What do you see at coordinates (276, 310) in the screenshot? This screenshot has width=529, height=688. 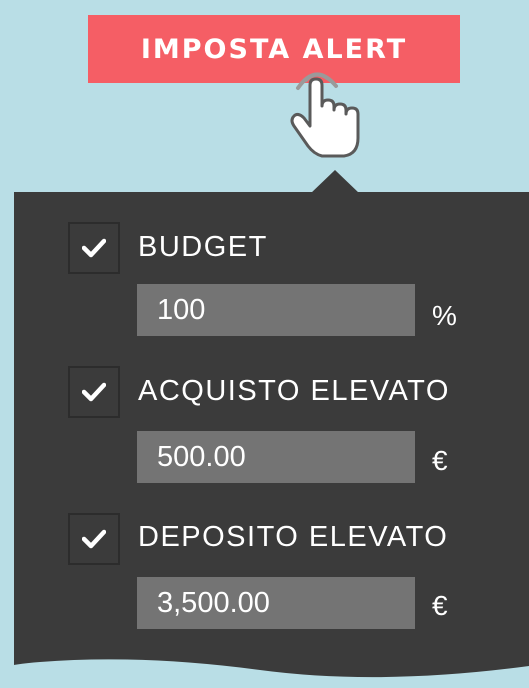 I see `budget-input` at bounding box center [276, 310].